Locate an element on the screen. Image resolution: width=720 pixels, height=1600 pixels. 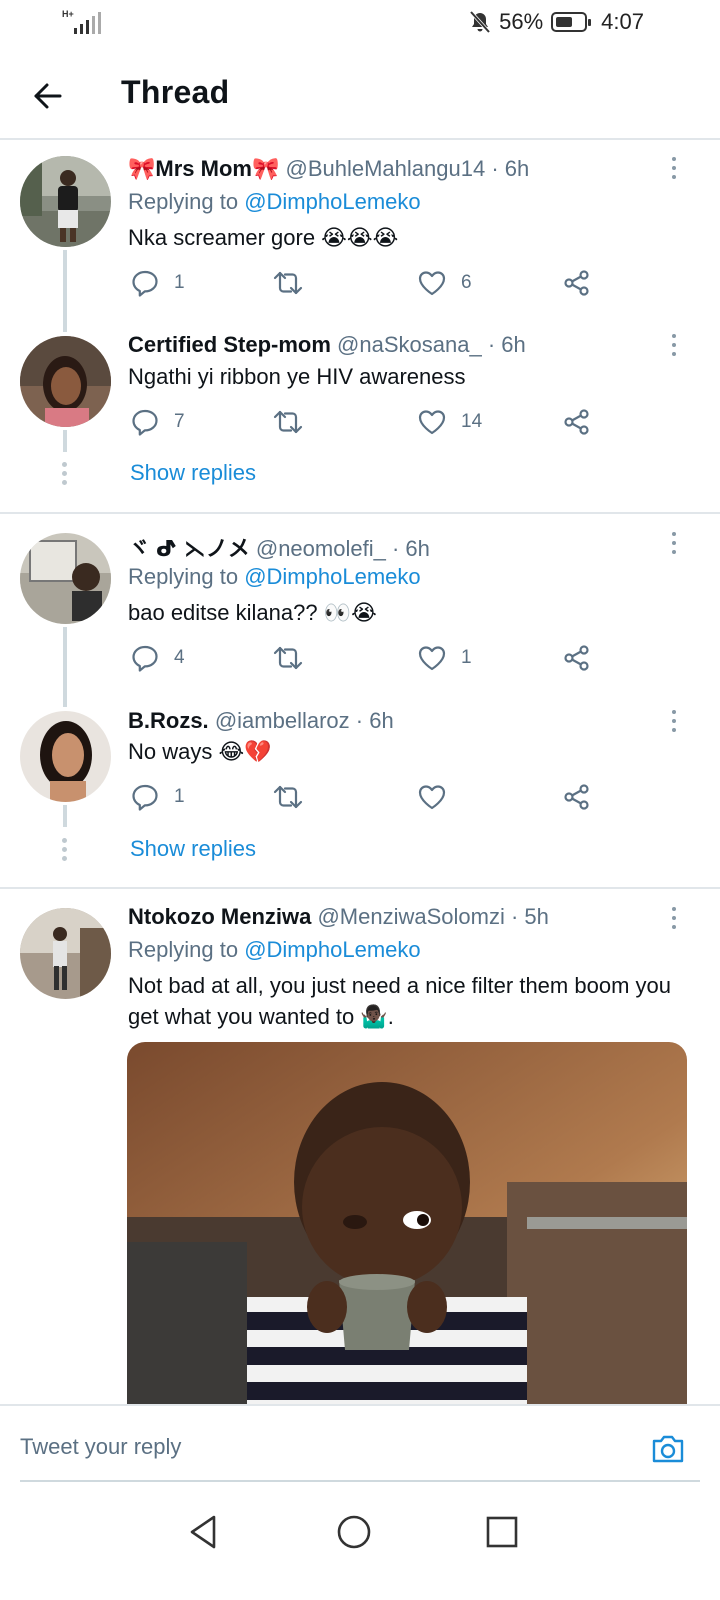
back-arrow-icon is located at coordinates (48, 96).